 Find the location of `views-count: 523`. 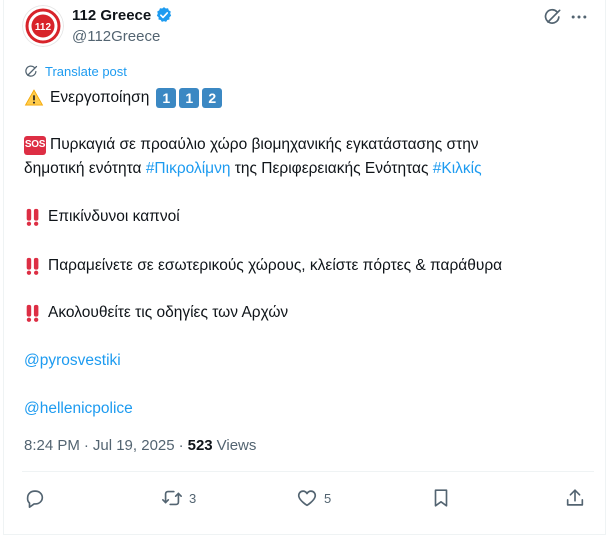

views-count: 523 is located at coordinates (200, 445).